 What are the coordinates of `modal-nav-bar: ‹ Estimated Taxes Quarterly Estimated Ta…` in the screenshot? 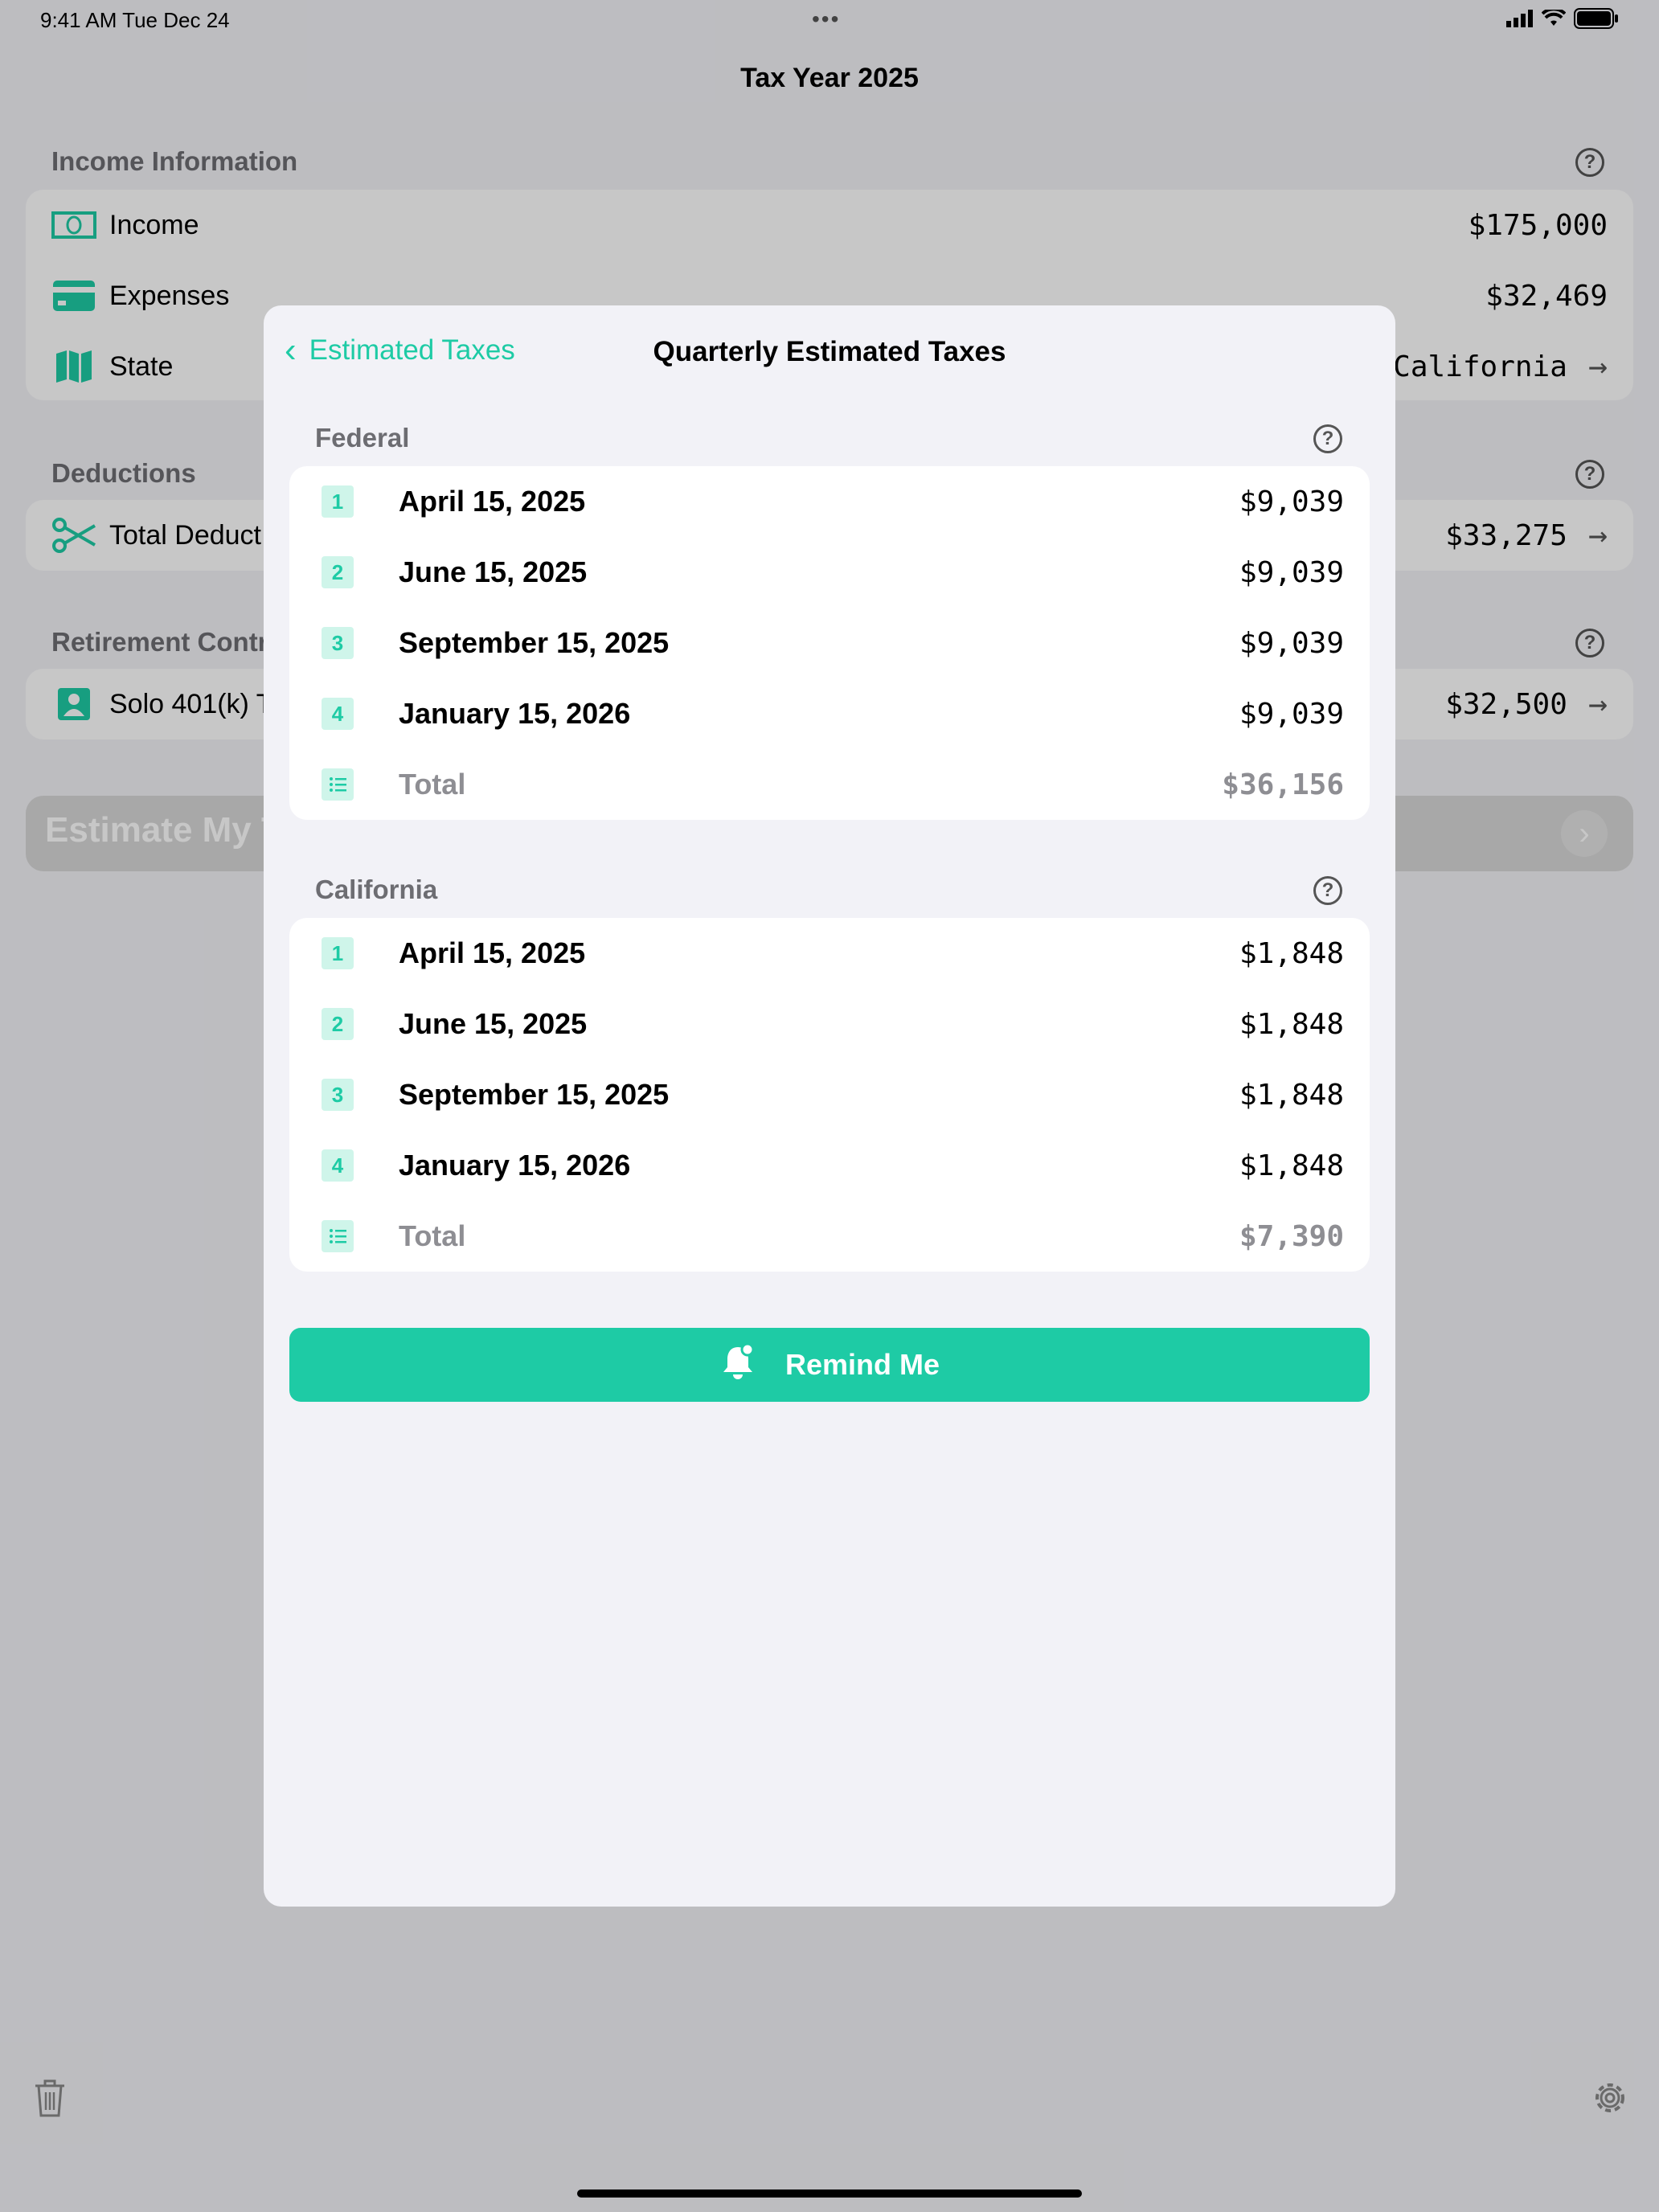 It's located at (829, 352).